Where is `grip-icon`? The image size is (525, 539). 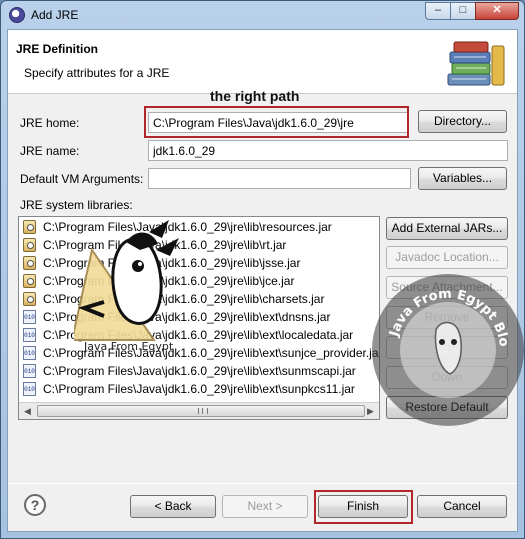
grip-icon is located at coordinates (203, 411).